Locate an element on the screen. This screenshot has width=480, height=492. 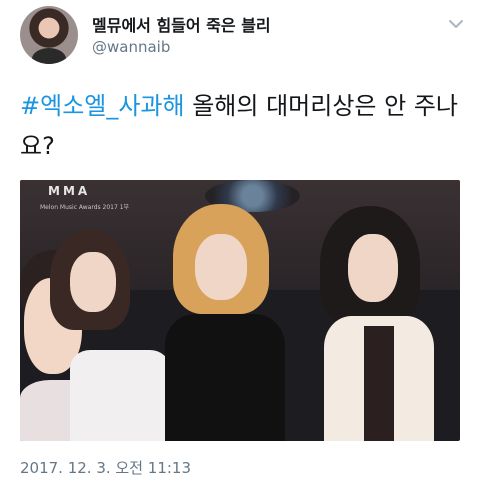
tweet-timestamp: 2017. 12. 3. 오전 11:13 is located at coordinates (105, 467).